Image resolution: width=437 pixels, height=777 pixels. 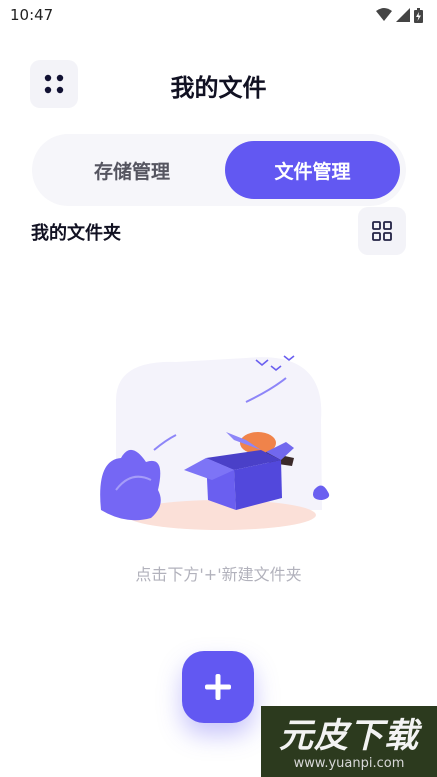 I want to click on plus-icon, so click(x=218, y=687).